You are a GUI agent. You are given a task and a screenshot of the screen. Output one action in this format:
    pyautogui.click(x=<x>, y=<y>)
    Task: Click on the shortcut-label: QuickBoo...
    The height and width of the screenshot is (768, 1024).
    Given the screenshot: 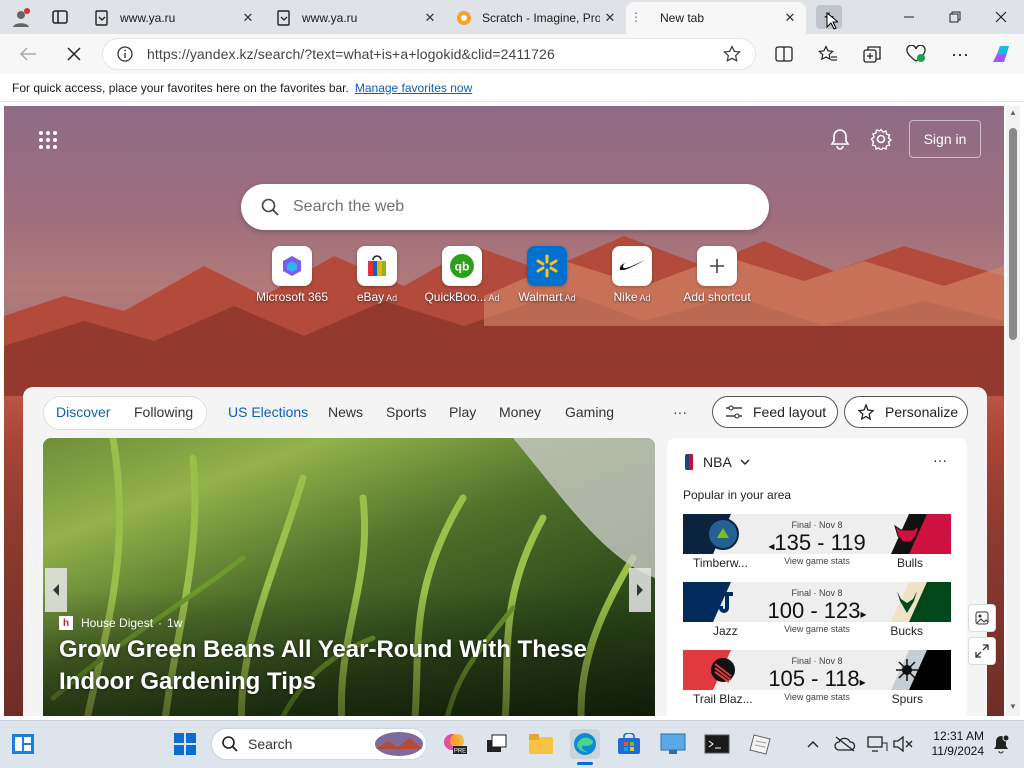 What is the action you would take?
    pyautogui.click(x=455, y=297)
    